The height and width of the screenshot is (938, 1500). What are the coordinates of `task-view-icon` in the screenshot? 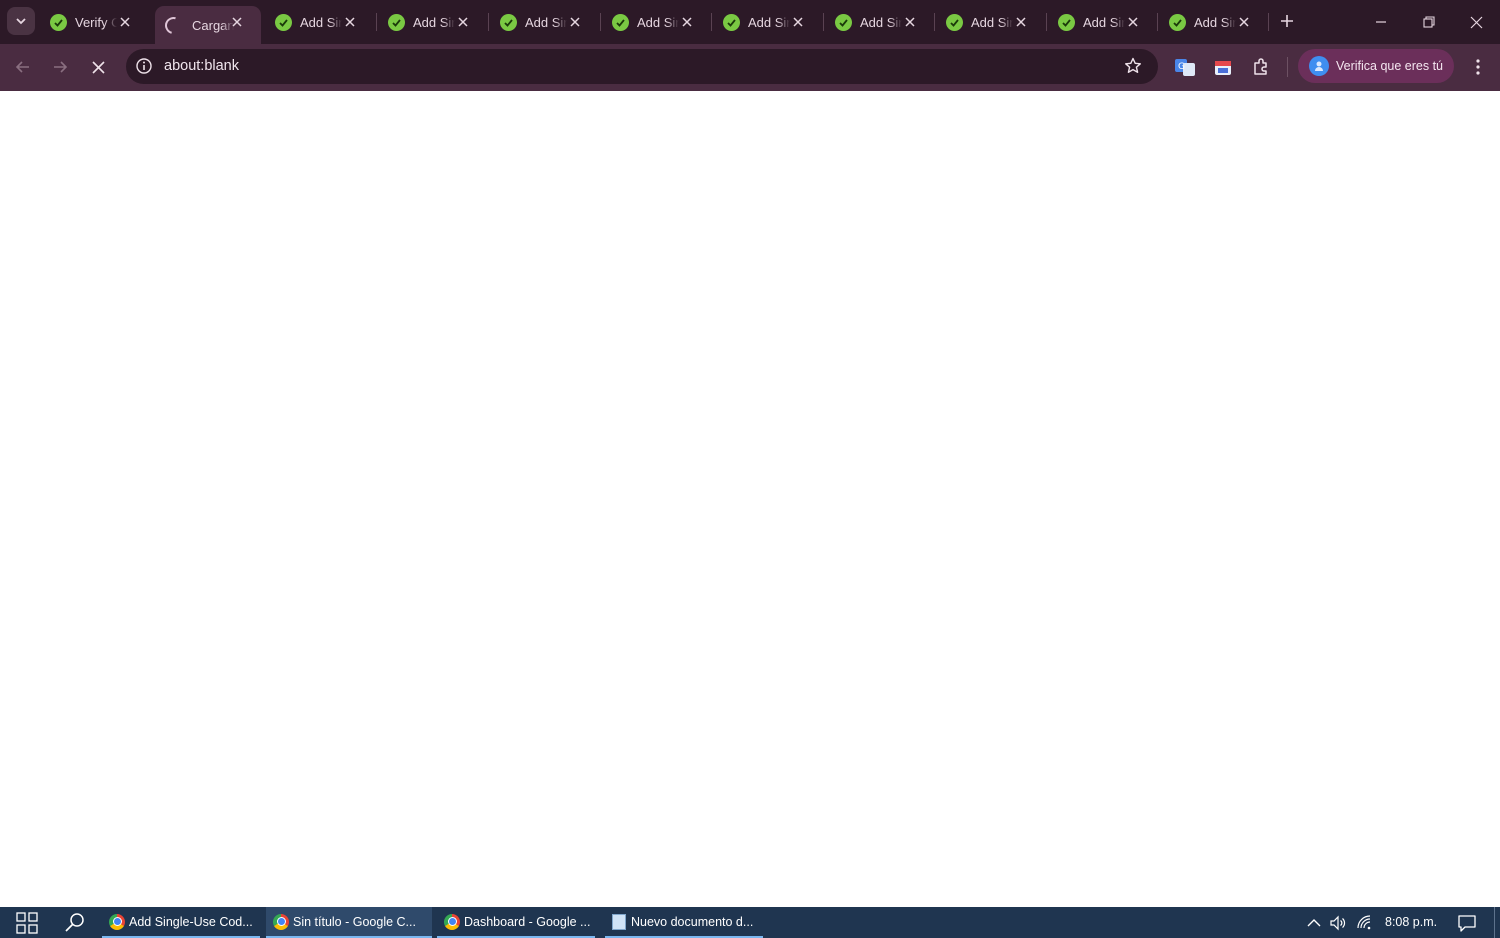 It's located at (27, 923).